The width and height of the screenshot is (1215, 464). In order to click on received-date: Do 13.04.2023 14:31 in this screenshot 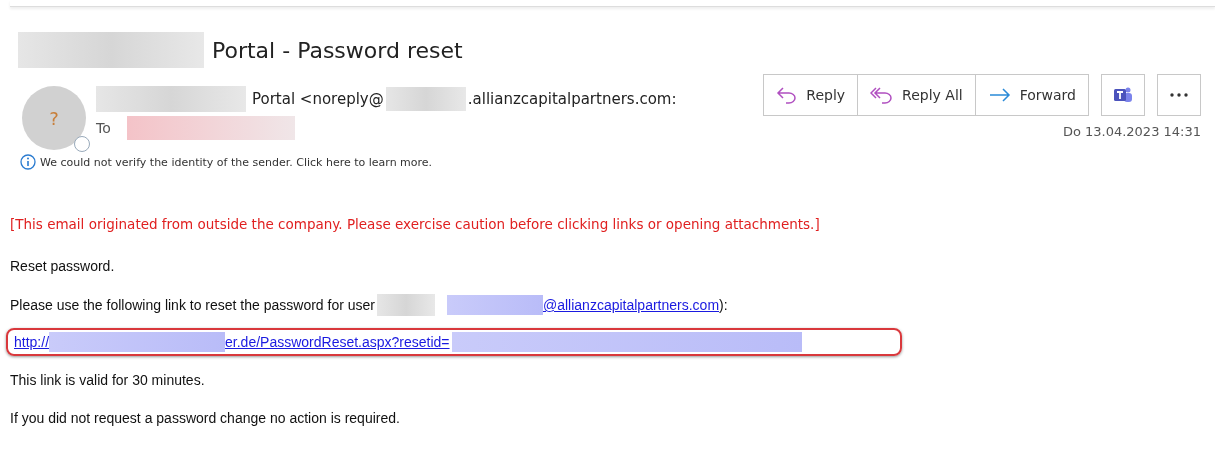, I will do `click(1131, 131)`.